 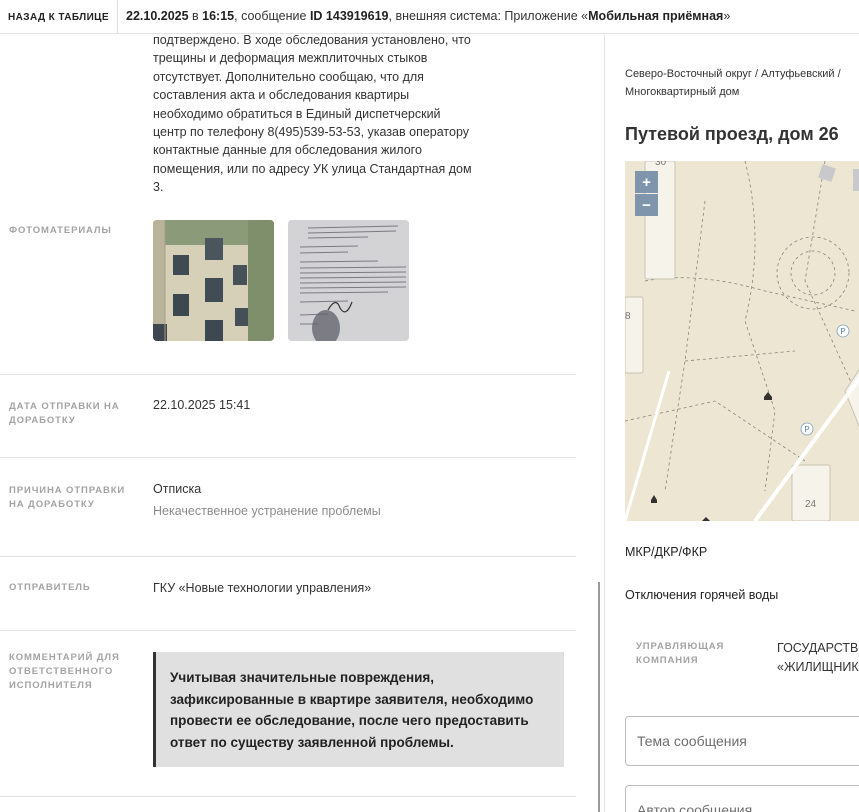 I want to click on sender-value: ГКУ «Новые технологии управления», so click(x=262, y=588).